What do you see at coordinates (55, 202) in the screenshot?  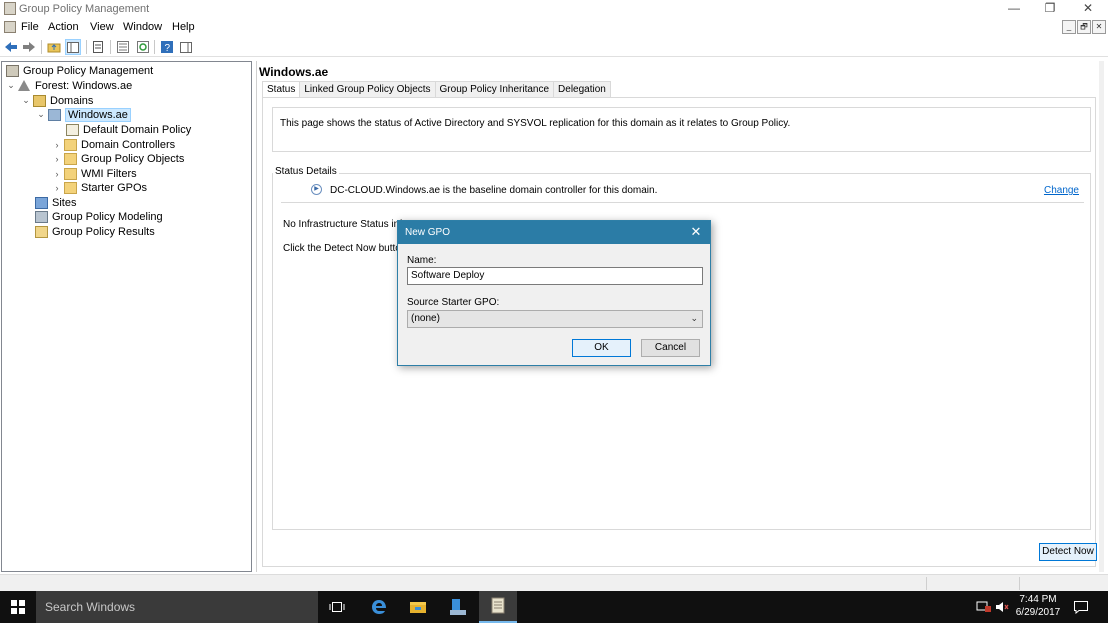 I see `tree-item-sites: Sites` at bounding box center [55, 202].